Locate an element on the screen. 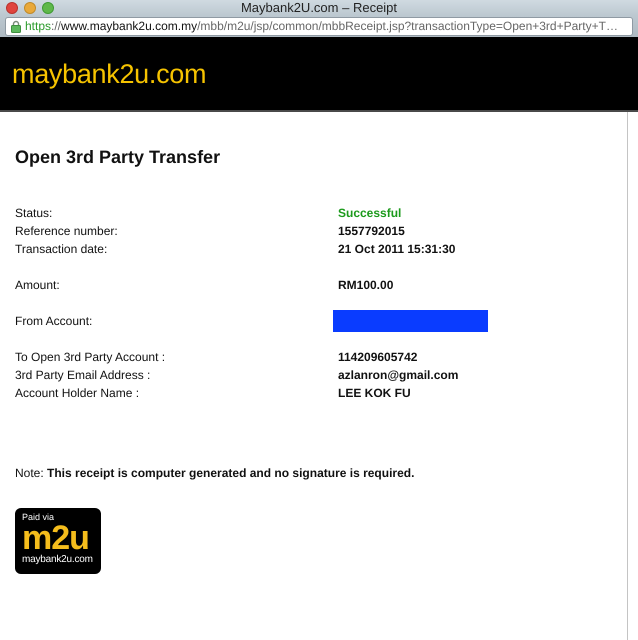 This screenshot has width=638, height=640. field-label: 3rd Party Email Address : is located at coordinates (83, 375).